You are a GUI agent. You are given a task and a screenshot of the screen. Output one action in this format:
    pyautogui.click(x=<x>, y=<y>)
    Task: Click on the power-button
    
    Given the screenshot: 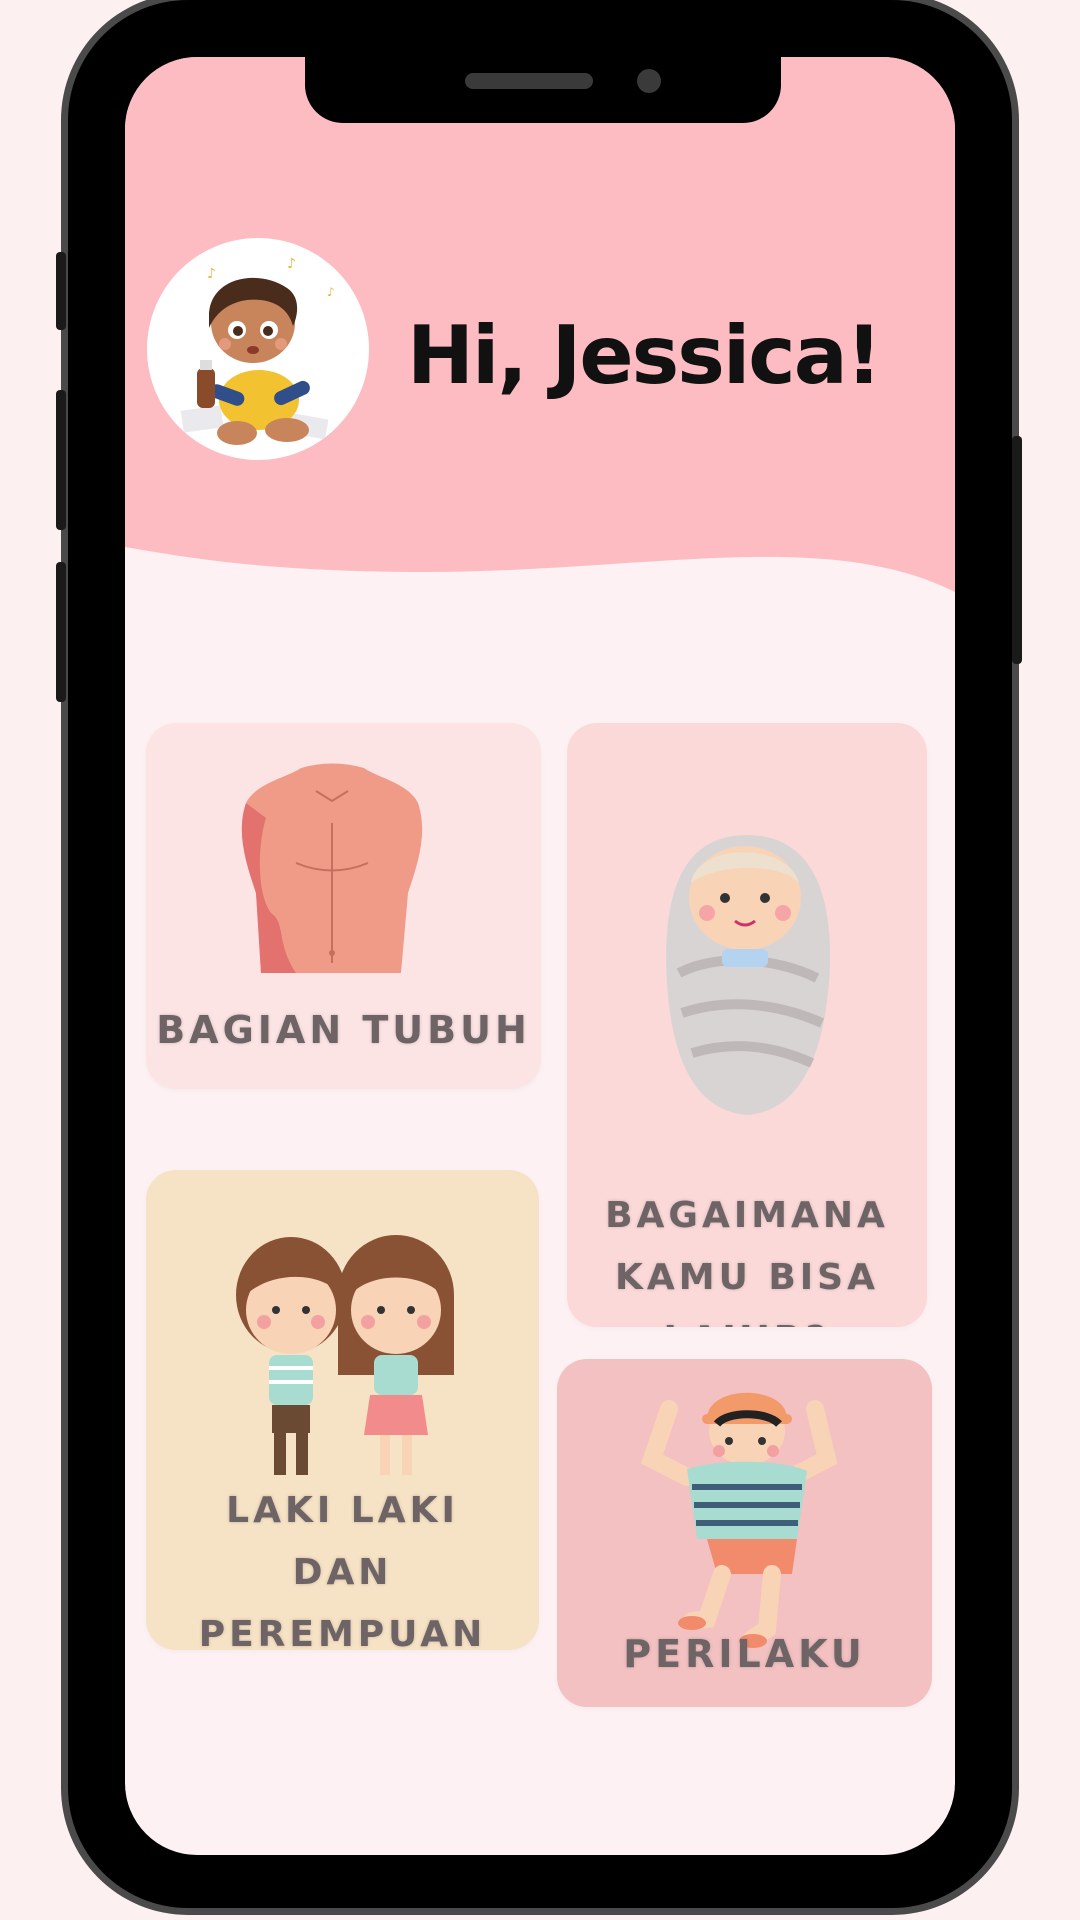 What is the action you would take?
    pyautogui.click(x=1017, y=550)
    